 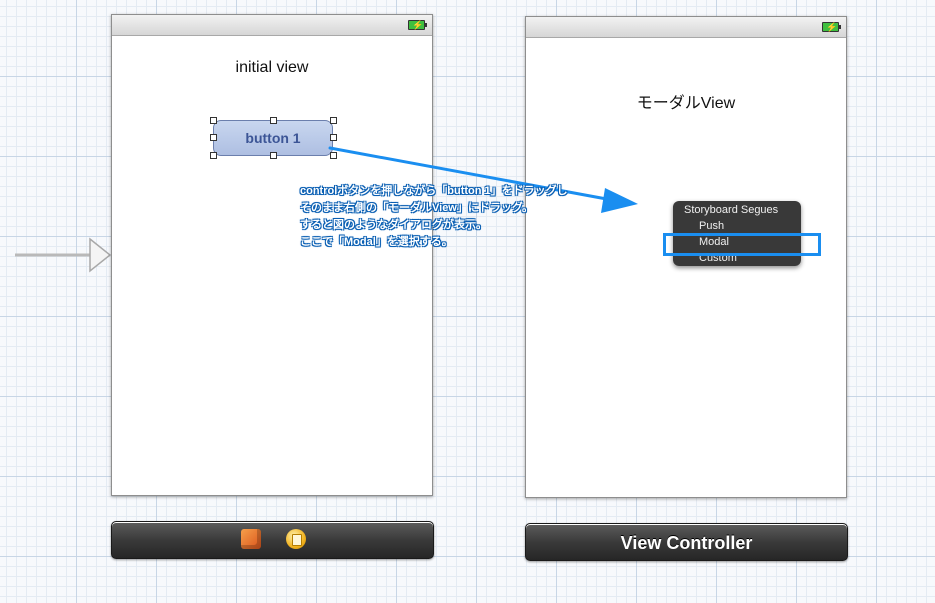 What do you see at coordinates (731, 210) in the screenshot?
I see `segue-menu-header: Storyboard Segues` at bounding box center [731, 210].